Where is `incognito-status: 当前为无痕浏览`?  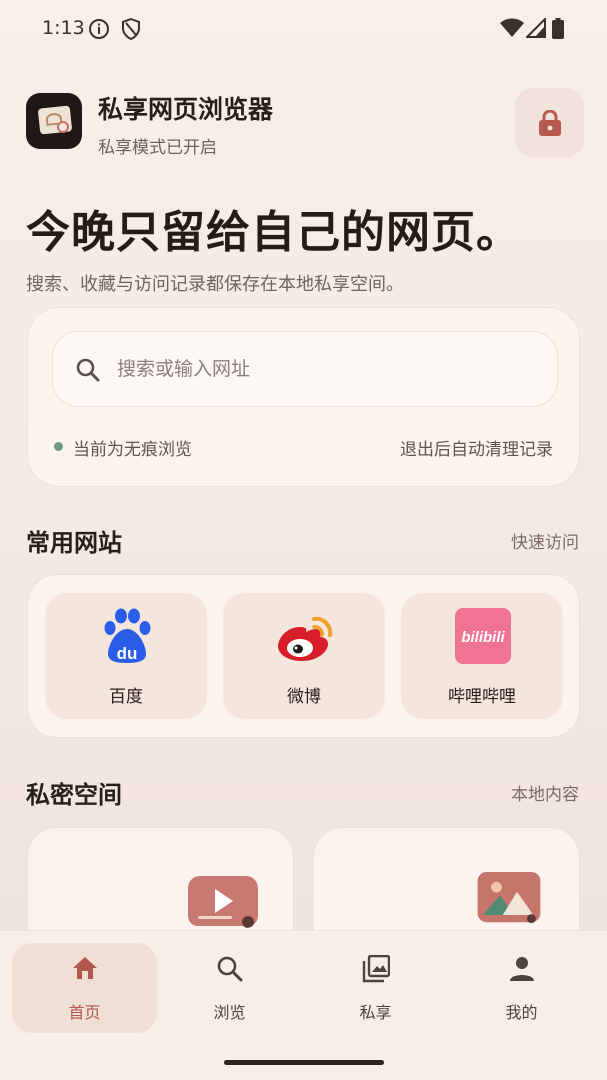
incognito-status: 当前为无痕浏览 is located at coordinates (132, 450).